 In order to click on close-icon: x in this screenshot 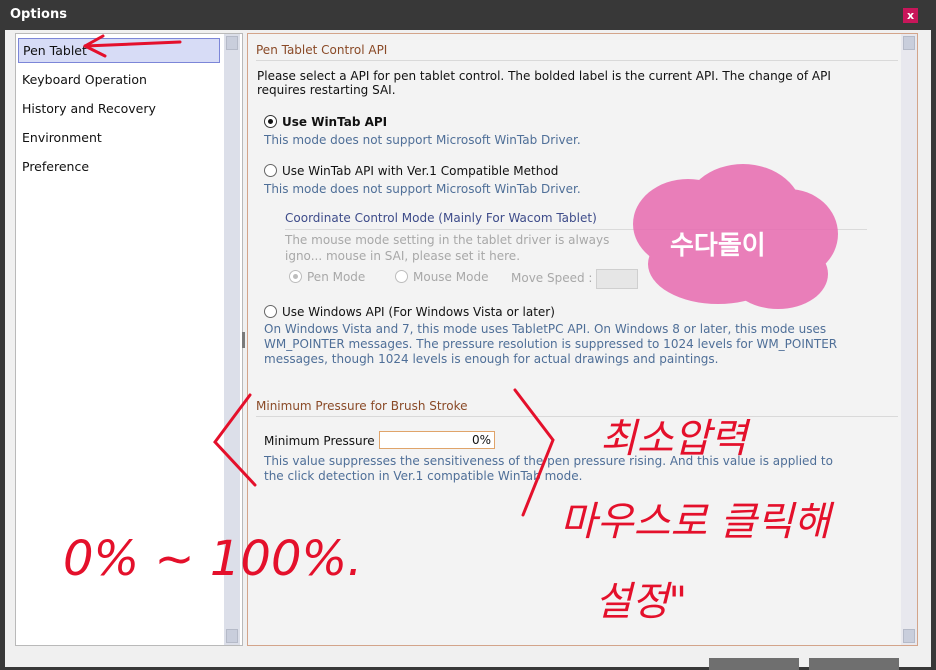, I will do `click(910, 15)`.